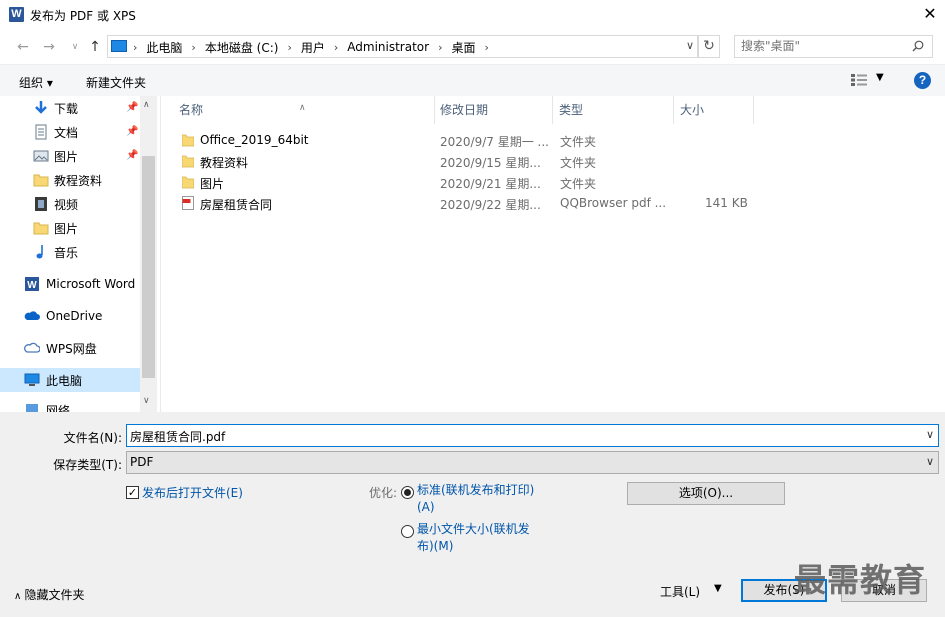  Describe the element at coordinates (188, 203) in the screenshot. I see `pdf-icon` at that location.